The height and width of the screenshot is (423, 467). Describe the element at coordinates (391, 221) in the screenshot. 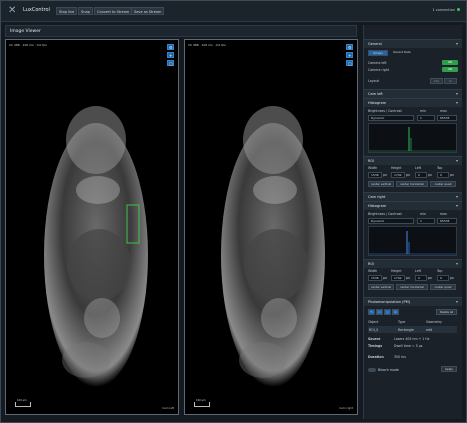

I see `mode-select-right: Dynamic` at that location.